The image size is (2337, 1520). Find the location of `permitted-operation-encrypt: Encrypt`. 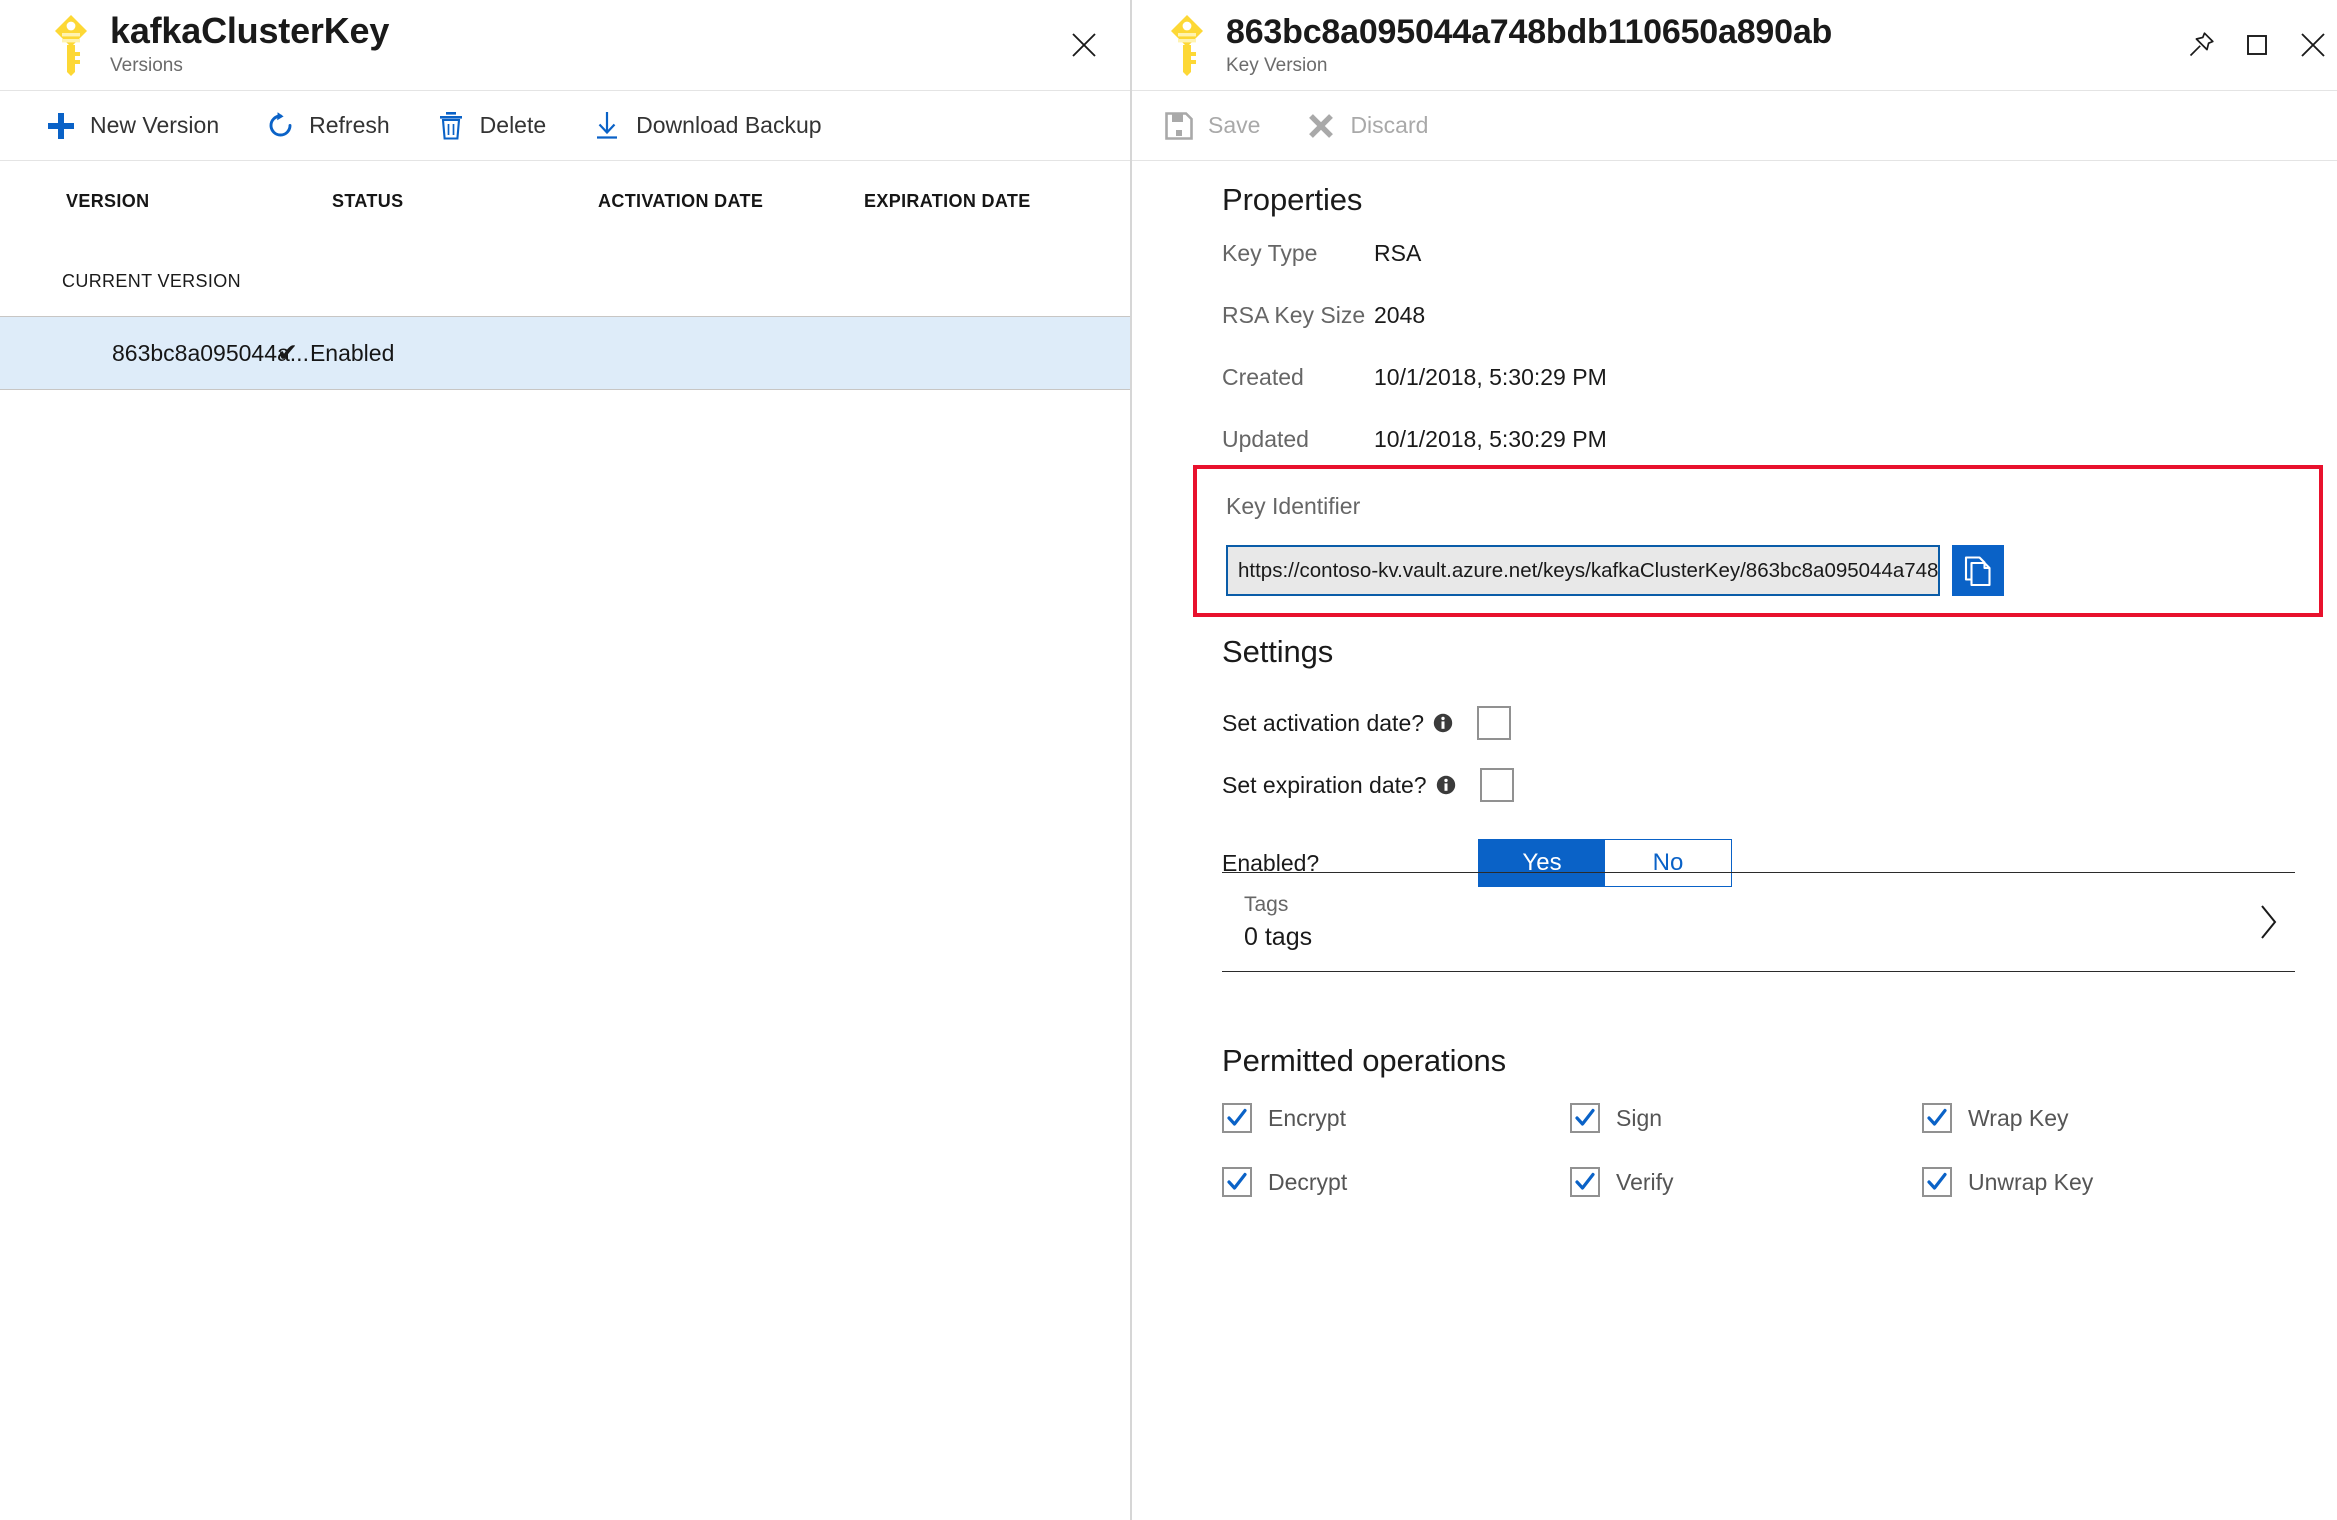

permitted-operation-encrypt: Encrypt is located at coordinates (1396, 1118).